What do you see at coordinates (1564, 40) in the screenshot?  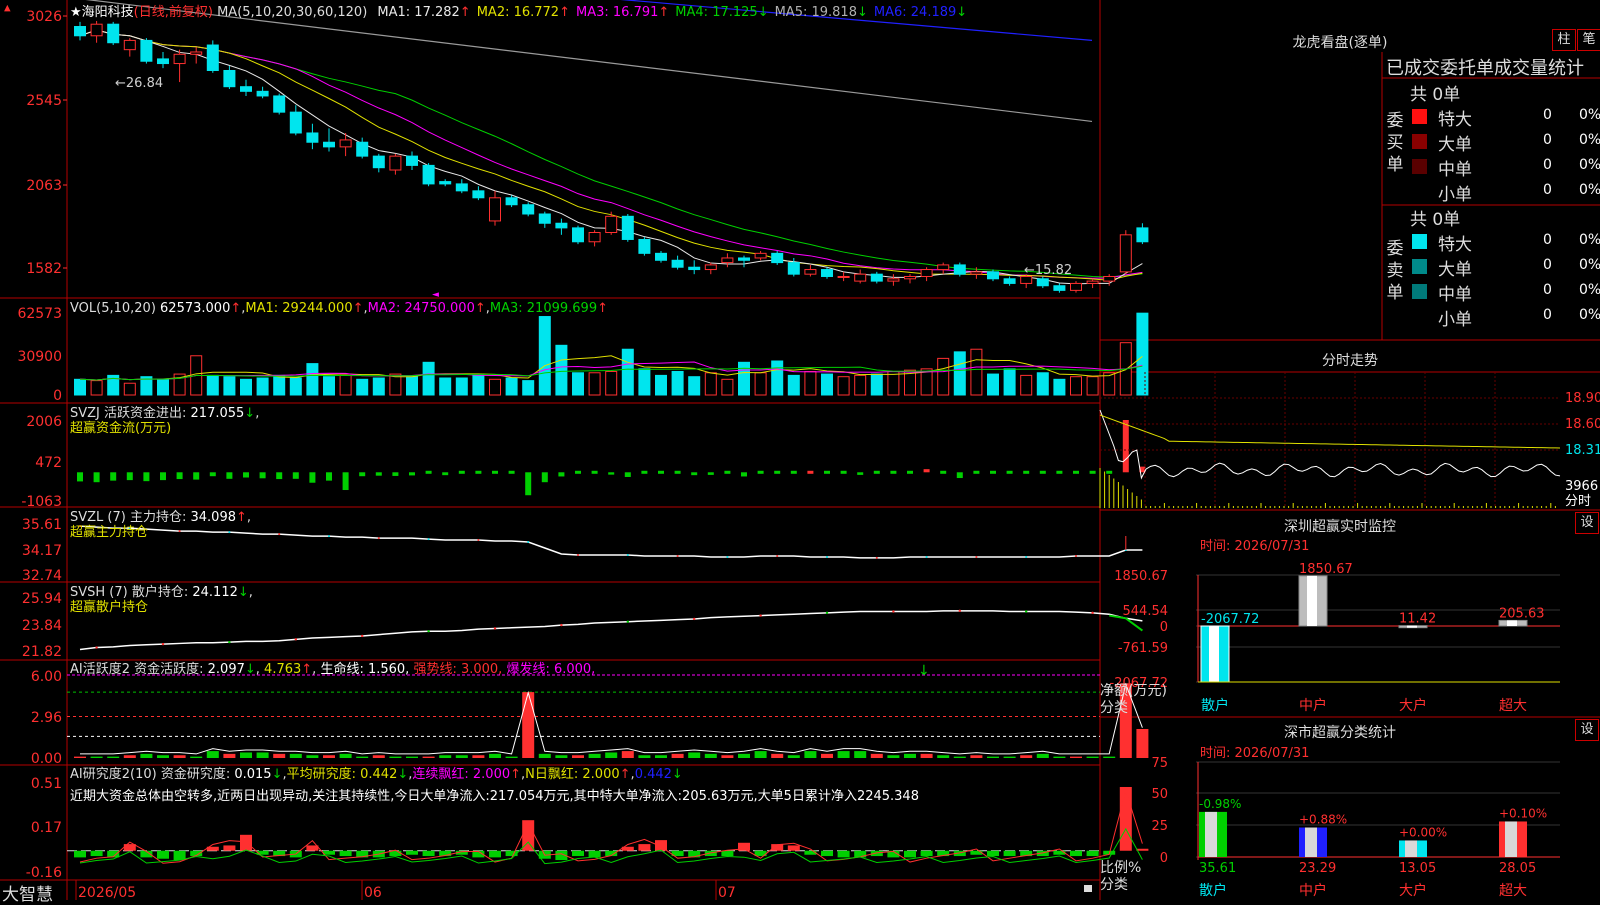 I see `bar-mode-button: 柱` at bounding box center [1564, 40].